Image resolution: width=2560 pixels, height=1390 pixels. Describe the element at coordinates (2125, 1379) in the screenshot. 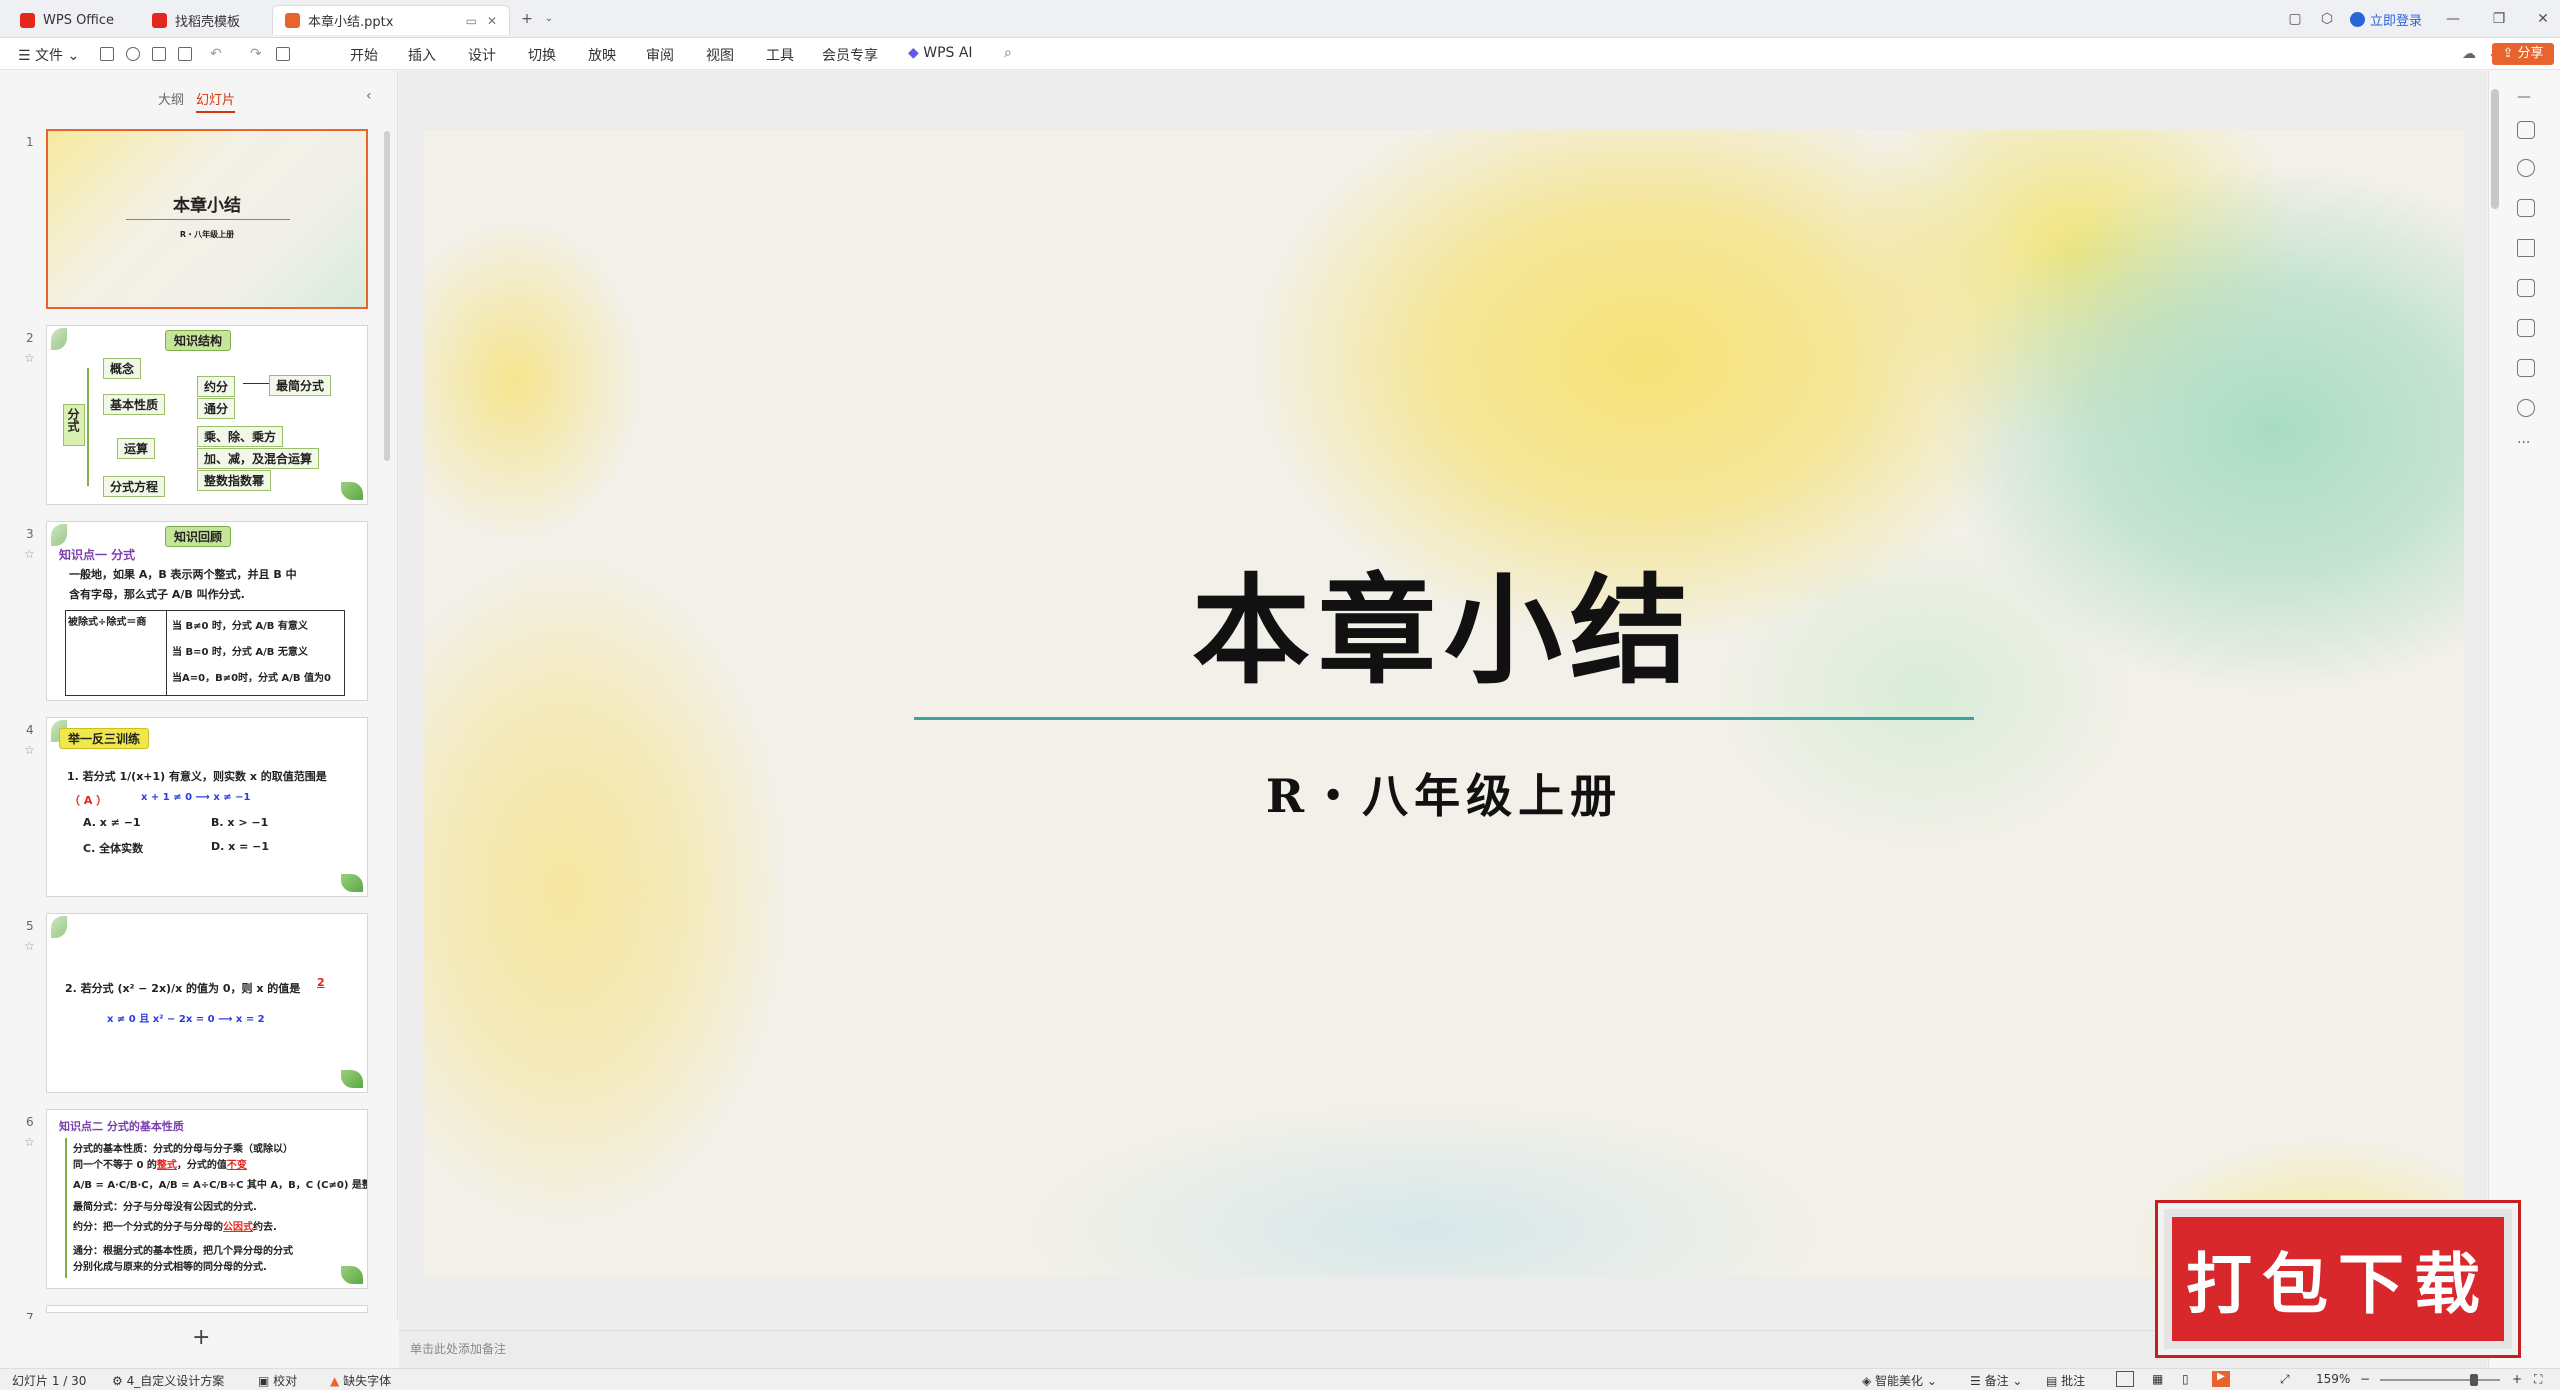

I see `normal-view-icon` at that location.